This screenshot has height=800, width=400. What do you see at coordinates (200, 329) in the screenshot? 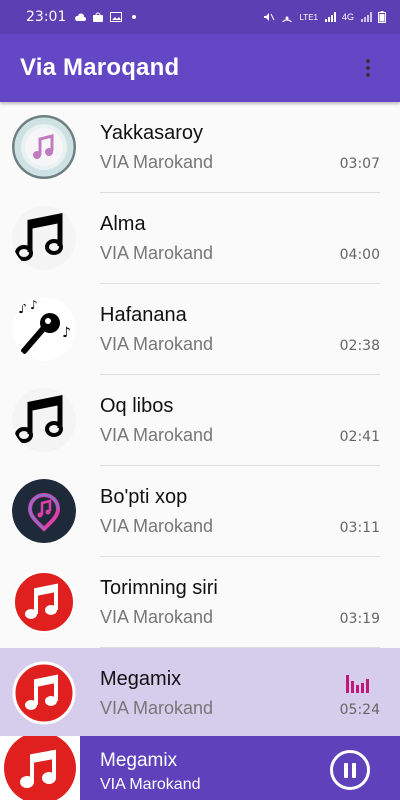
I see `track-row-hafanana: ♪ ♪ ♪ Hafanana VIA Marokand 02:38` at bounding box center [200, 329].